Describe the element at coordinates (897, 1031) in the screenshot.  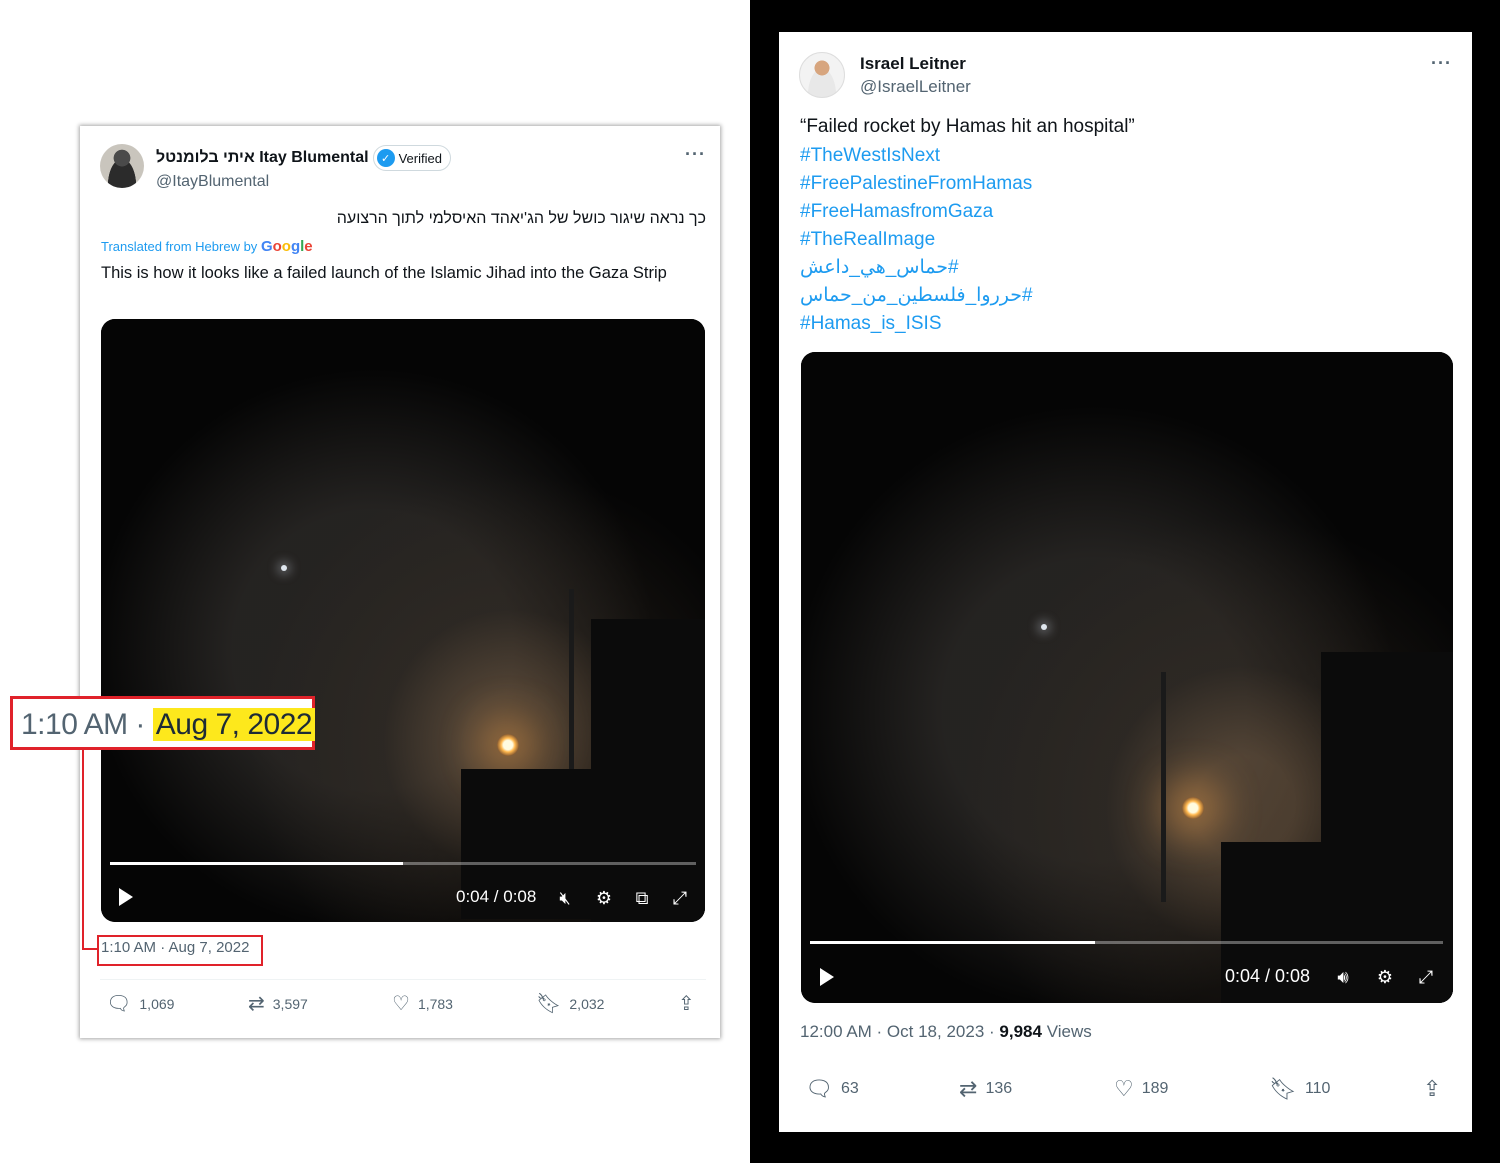
I see `tweet-timestamp: 12:00 AM · Oct 18, 2023 ·` at that location.